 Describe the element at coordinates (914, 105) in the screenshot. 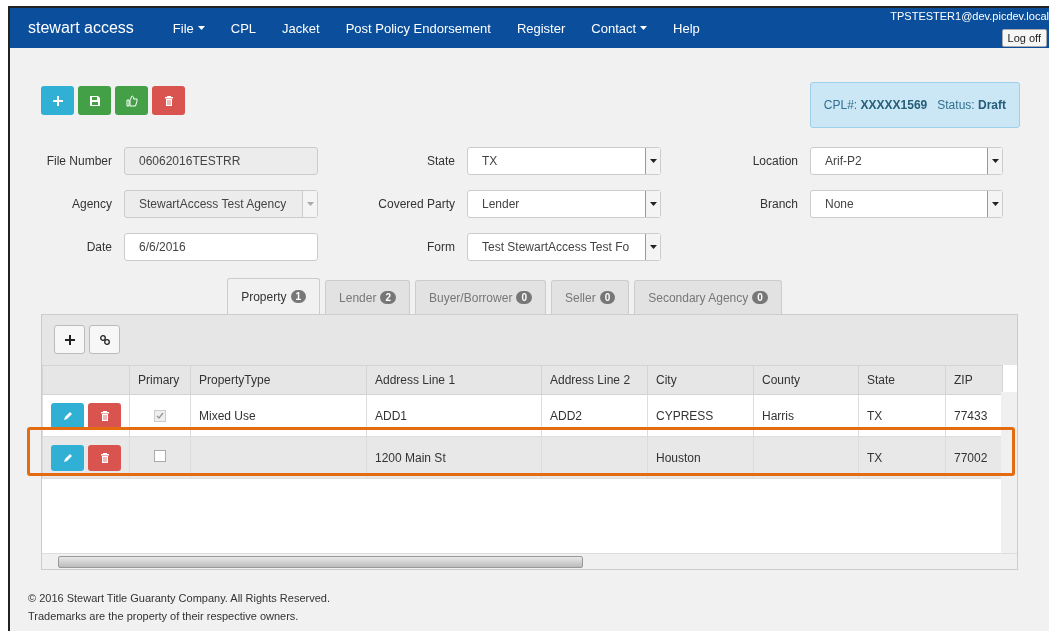

I see `cpl-status-text: CPL#: XXXXX1569 Status: Draft` at that location.